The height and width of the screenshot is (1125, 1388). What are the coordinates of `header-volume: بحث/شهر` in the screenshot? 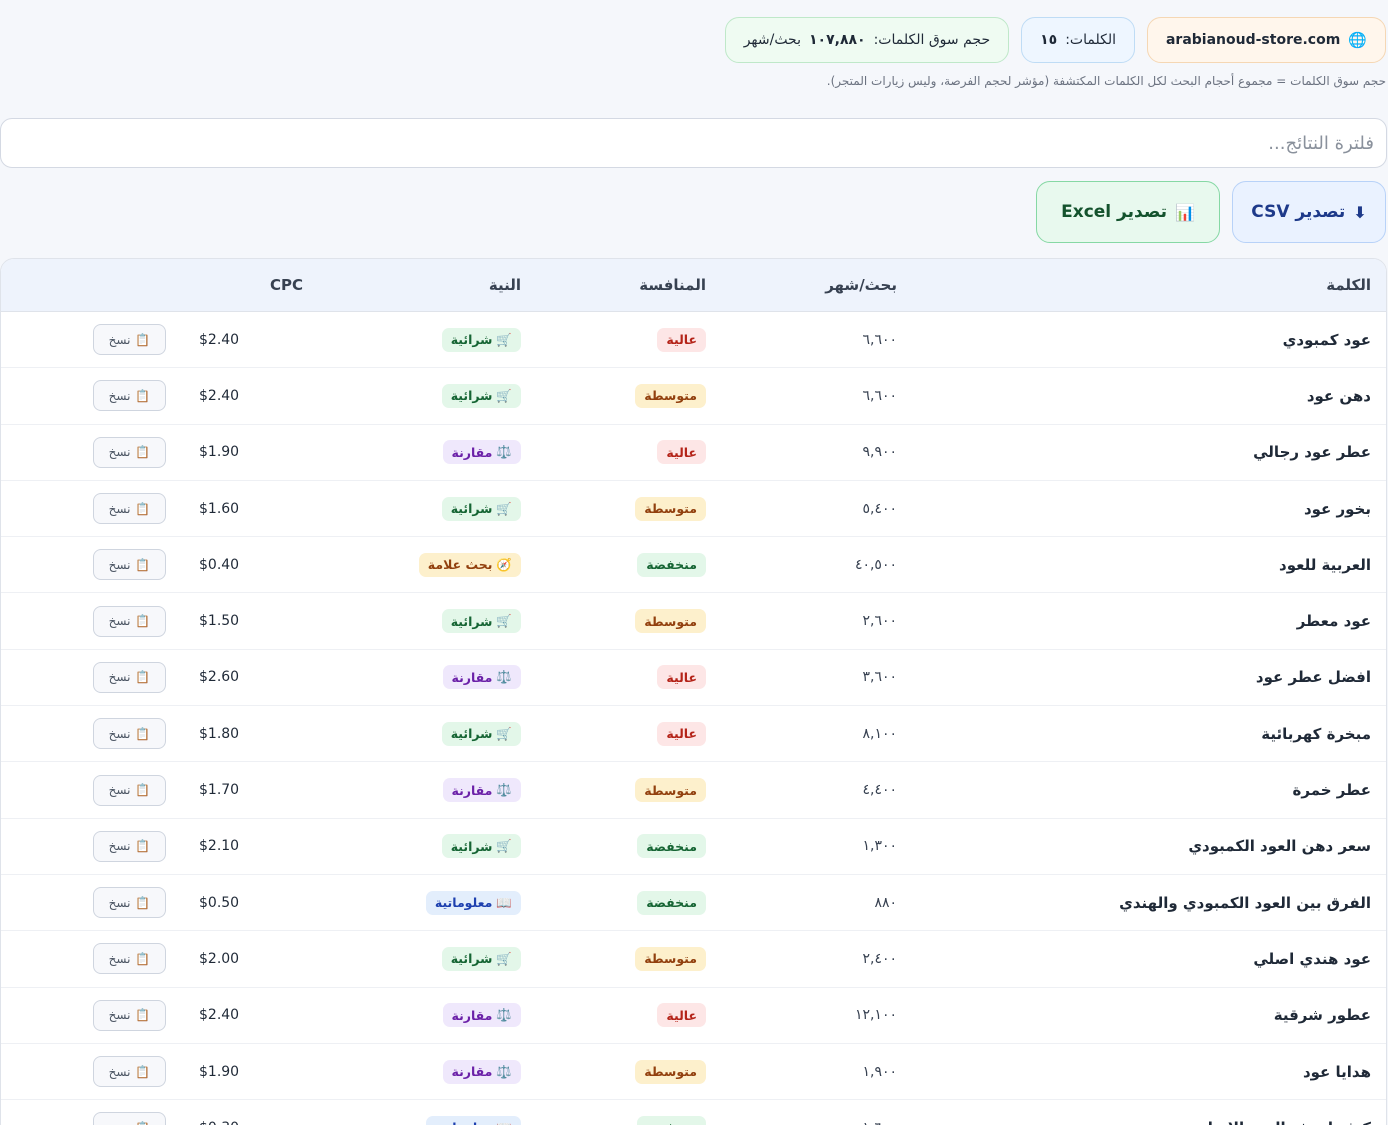 It's located at (814, 285).